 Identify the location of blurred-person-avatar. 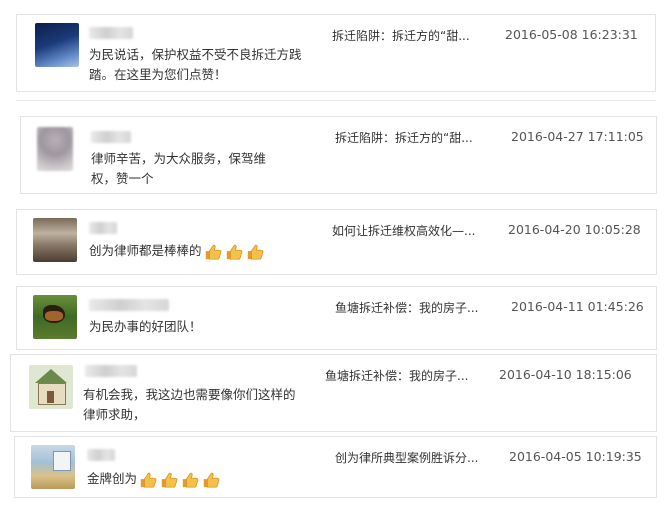
(55, 149).